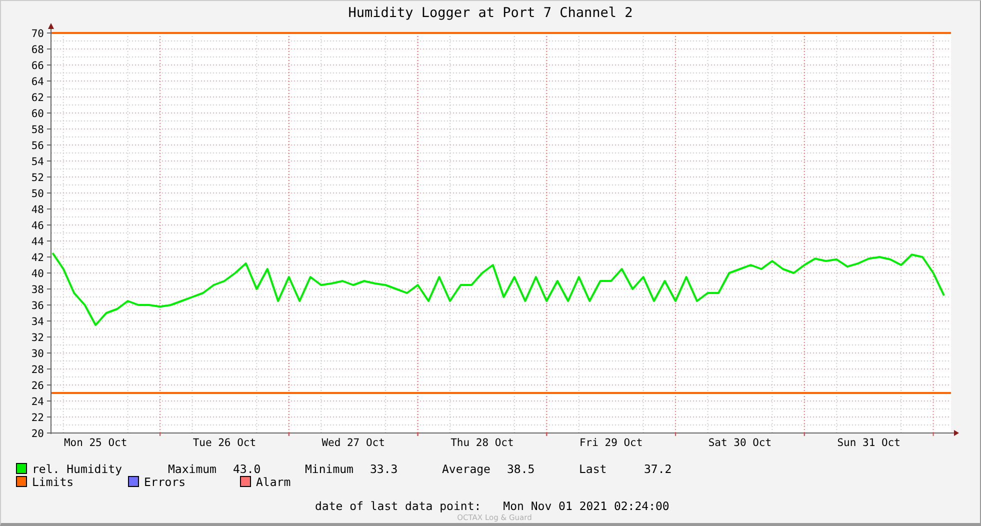  I want to click on x-tick-label: Wed 27 Oct, so click(353, 443).